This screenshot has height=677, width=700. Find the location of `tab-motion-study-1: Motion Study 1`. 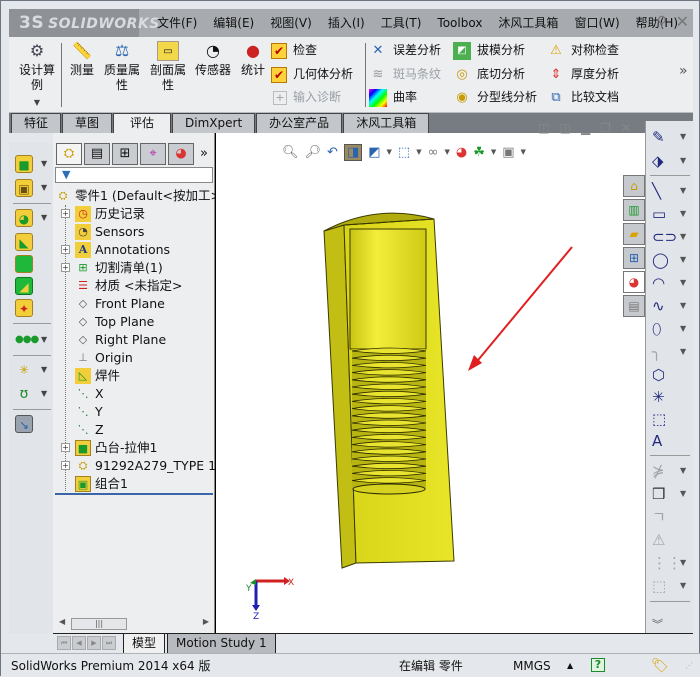

tab-motion-study-1: Motion Study 1 is located at coordinates (221, 644).